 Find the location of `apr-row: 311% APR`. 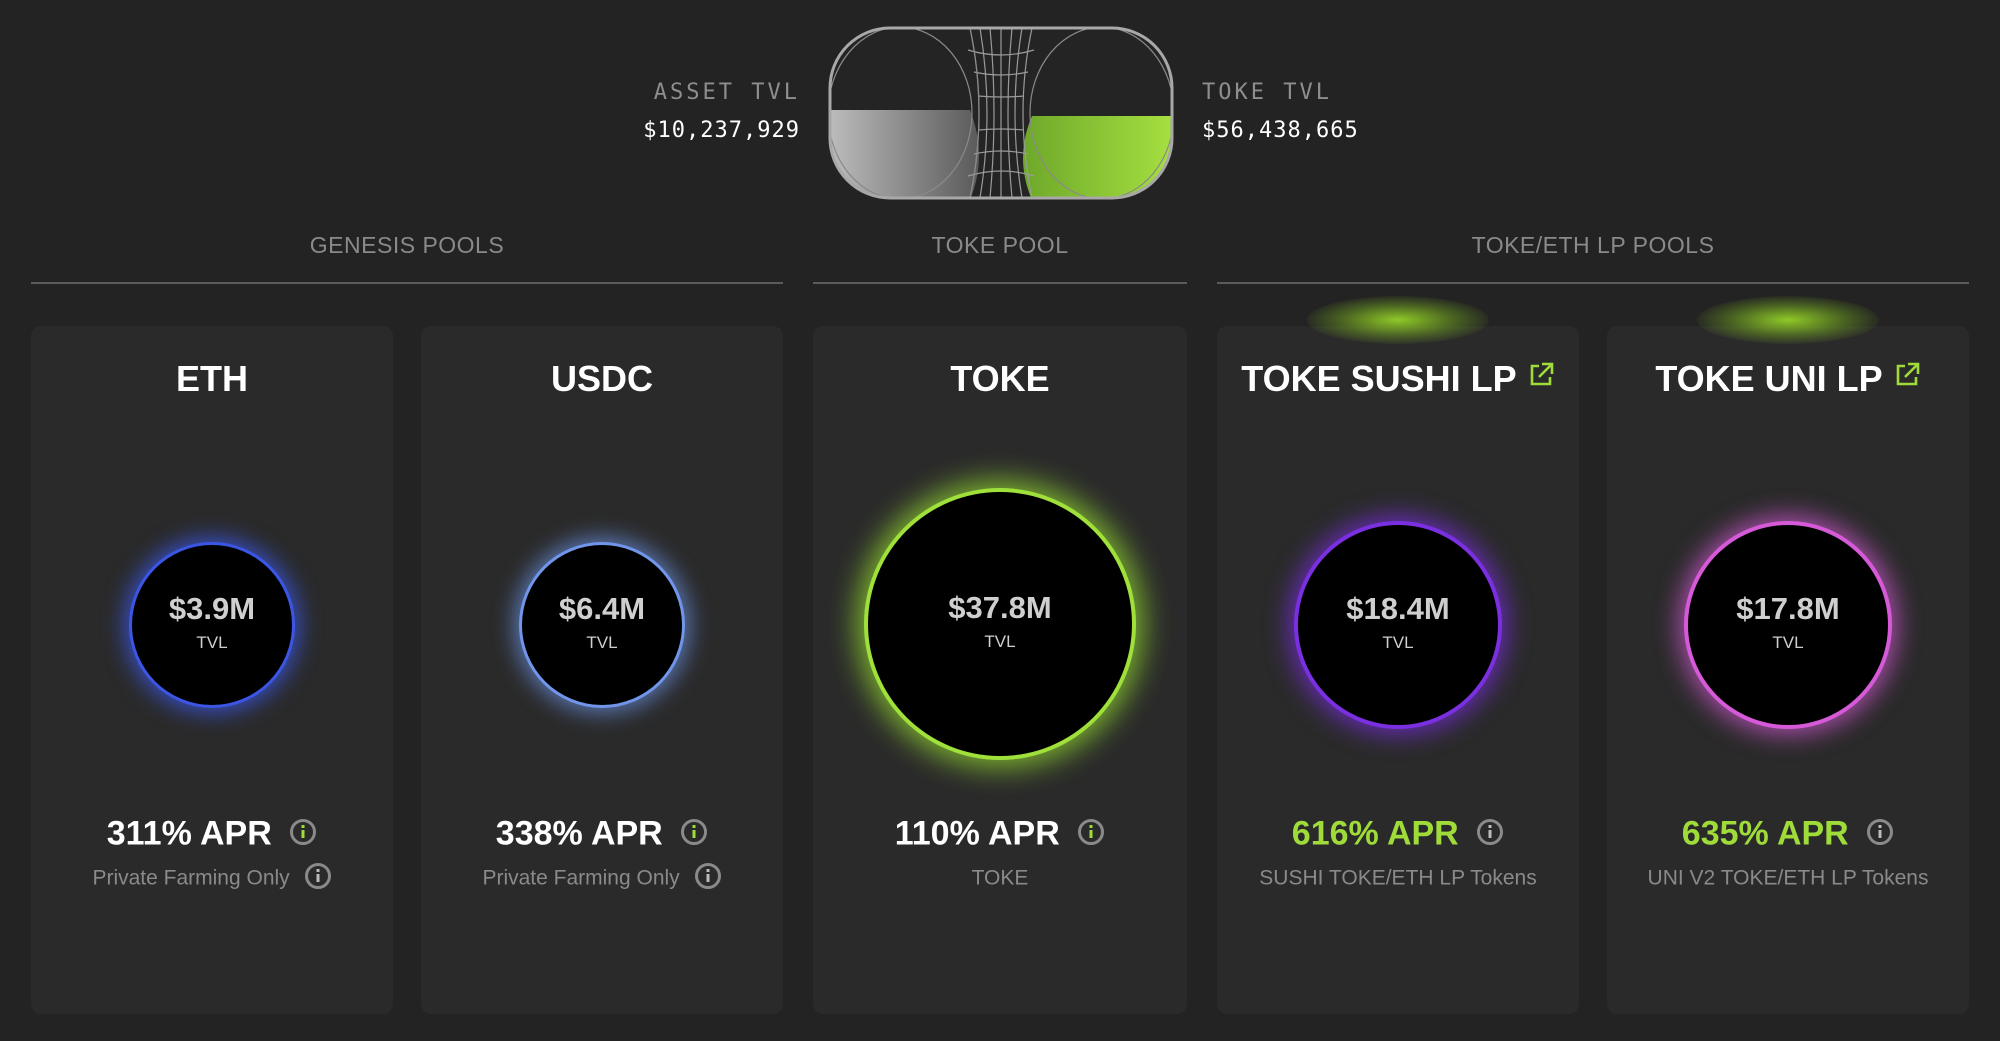

apr-row: 311% APR is located at coordinates (212, 833).